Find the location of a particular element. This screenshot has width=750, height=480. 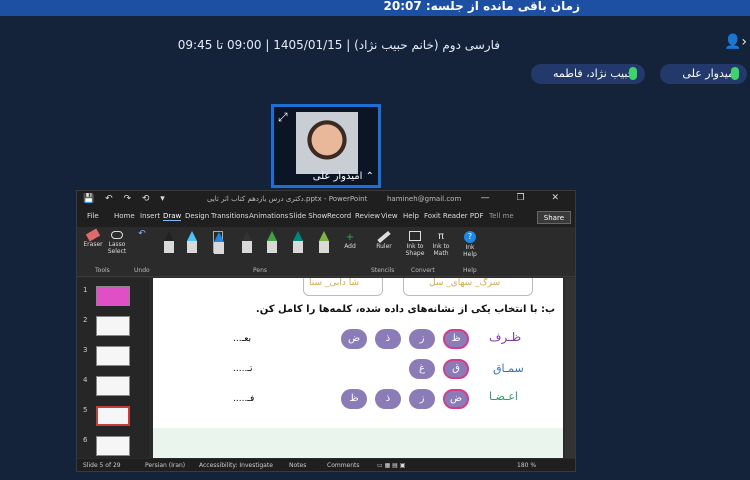

ink-to-shape-button: Ink to Shape is located at coordinates (415, 244).